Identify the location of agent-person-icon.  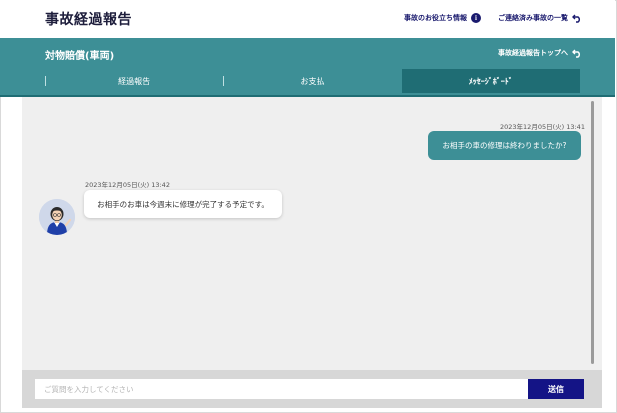
(57, 217).